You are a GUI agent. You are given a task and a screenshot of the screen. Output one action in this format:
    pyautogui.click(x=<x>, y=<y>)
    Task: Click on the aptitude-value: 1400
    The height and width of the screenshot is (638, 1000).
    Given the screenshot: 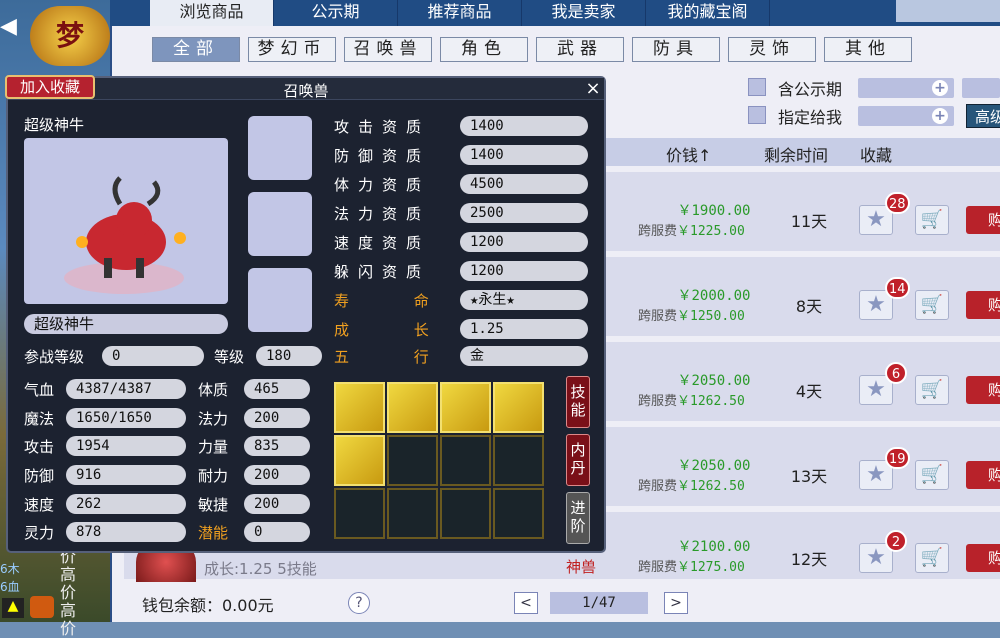 What is the action you would take?
    pyautogui.click(x=524, y=155)
    